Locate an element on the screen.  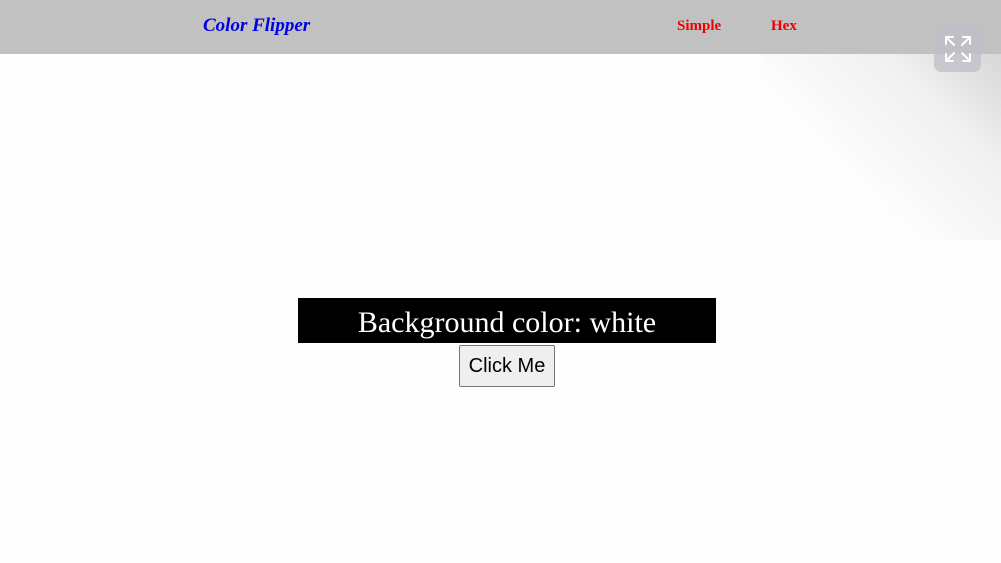
nav-link-simple: Simple is located at coordinates (699, 26).